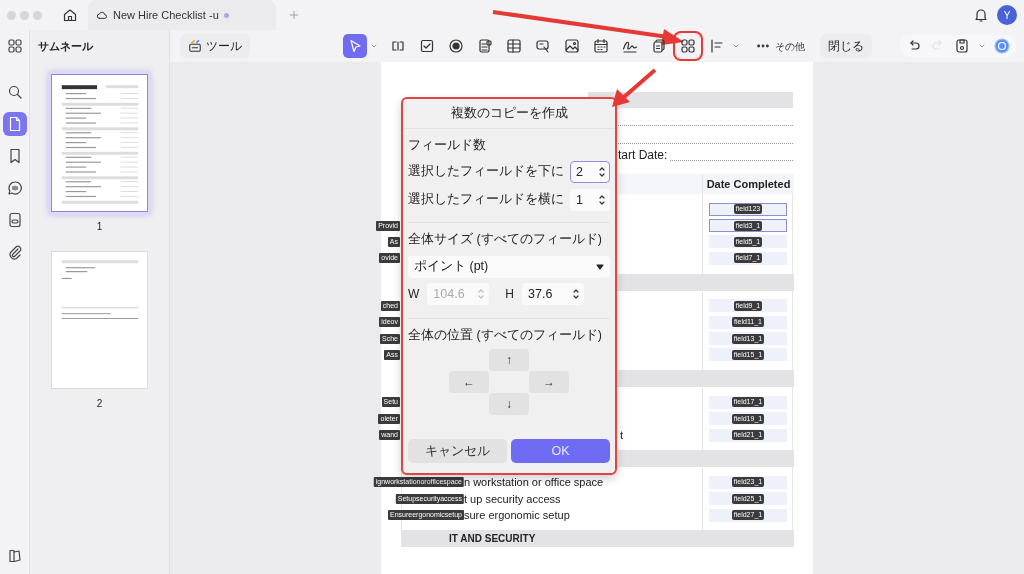 The width and height of the screenshot is (1024, 574). Describe the element at coordinates (560, 451) in the screenshot. I see `ok-button: OK` at that location.